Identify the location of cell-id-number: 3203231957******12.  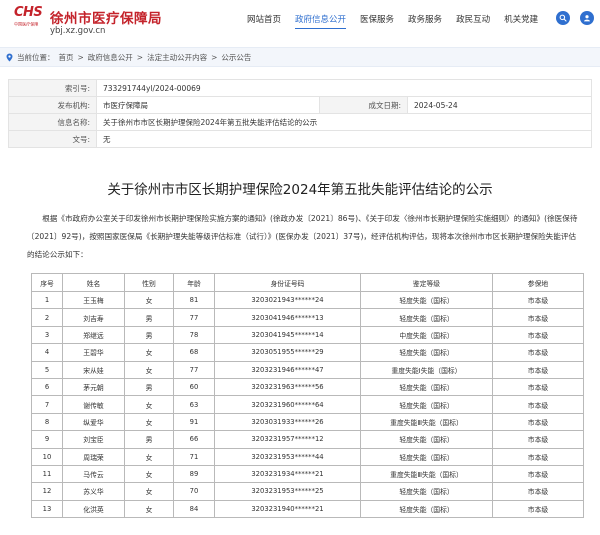
(287, 439).